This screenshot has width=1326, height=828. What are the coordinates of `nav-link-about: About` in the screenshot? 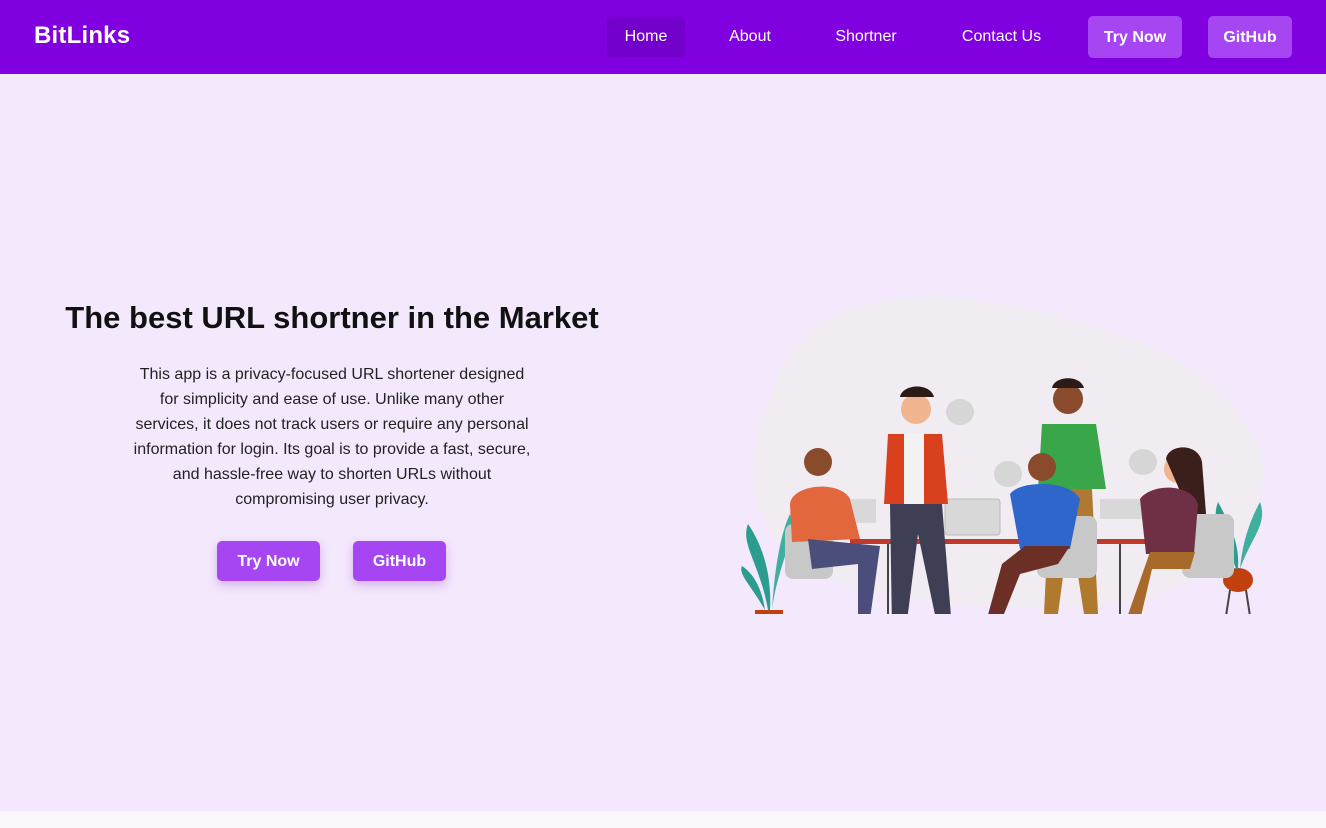 It's located at (750, 37).